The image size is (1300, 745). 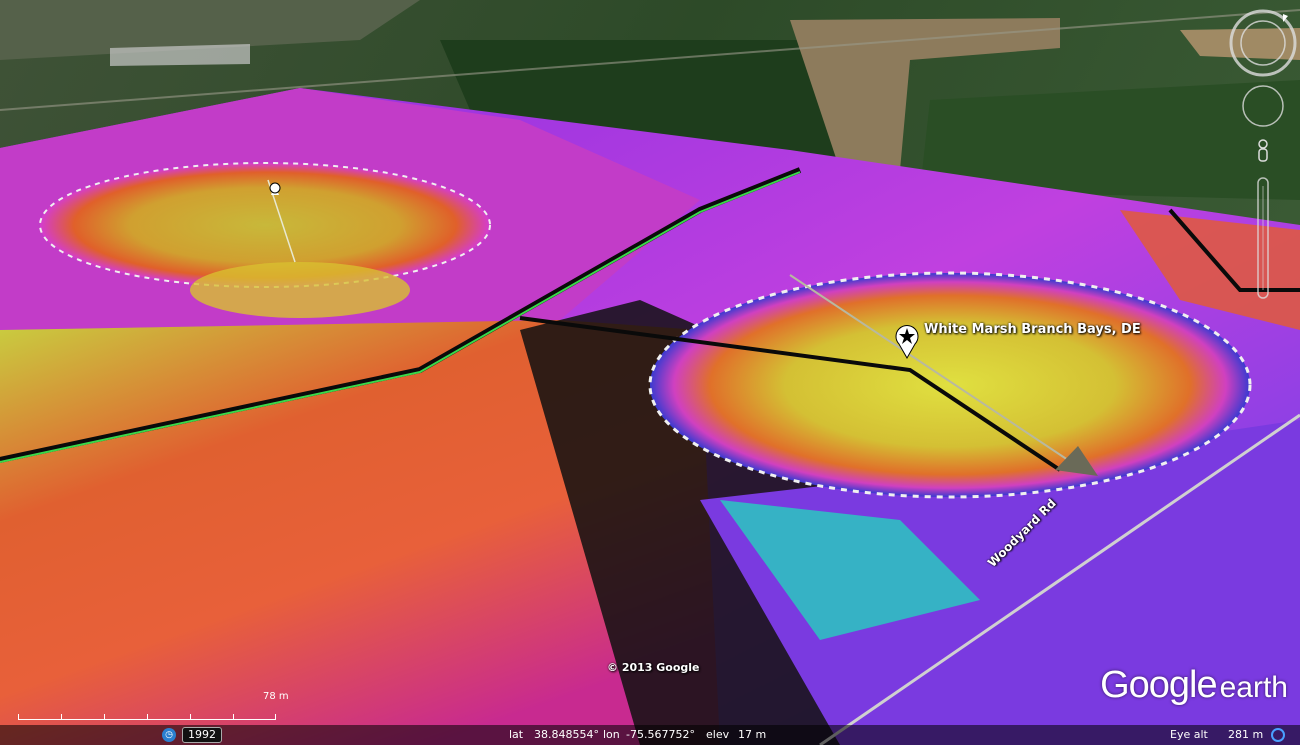 I want to click on navigation-controls, so click(x=1263, y=158).